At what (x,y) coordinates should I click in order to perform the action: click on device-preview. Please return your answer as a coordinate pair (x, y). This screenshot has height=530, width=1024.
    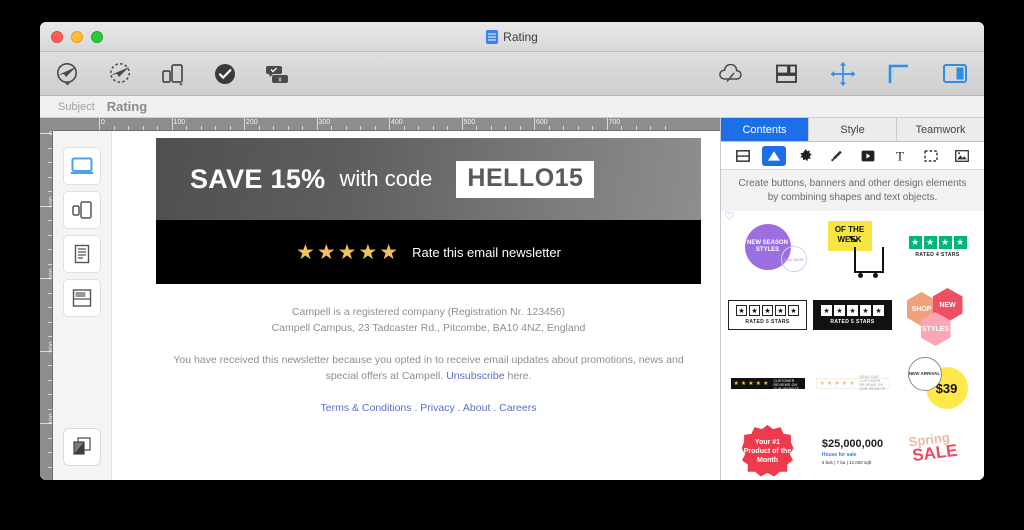
    Looking at the image, I should click on (82, 298).